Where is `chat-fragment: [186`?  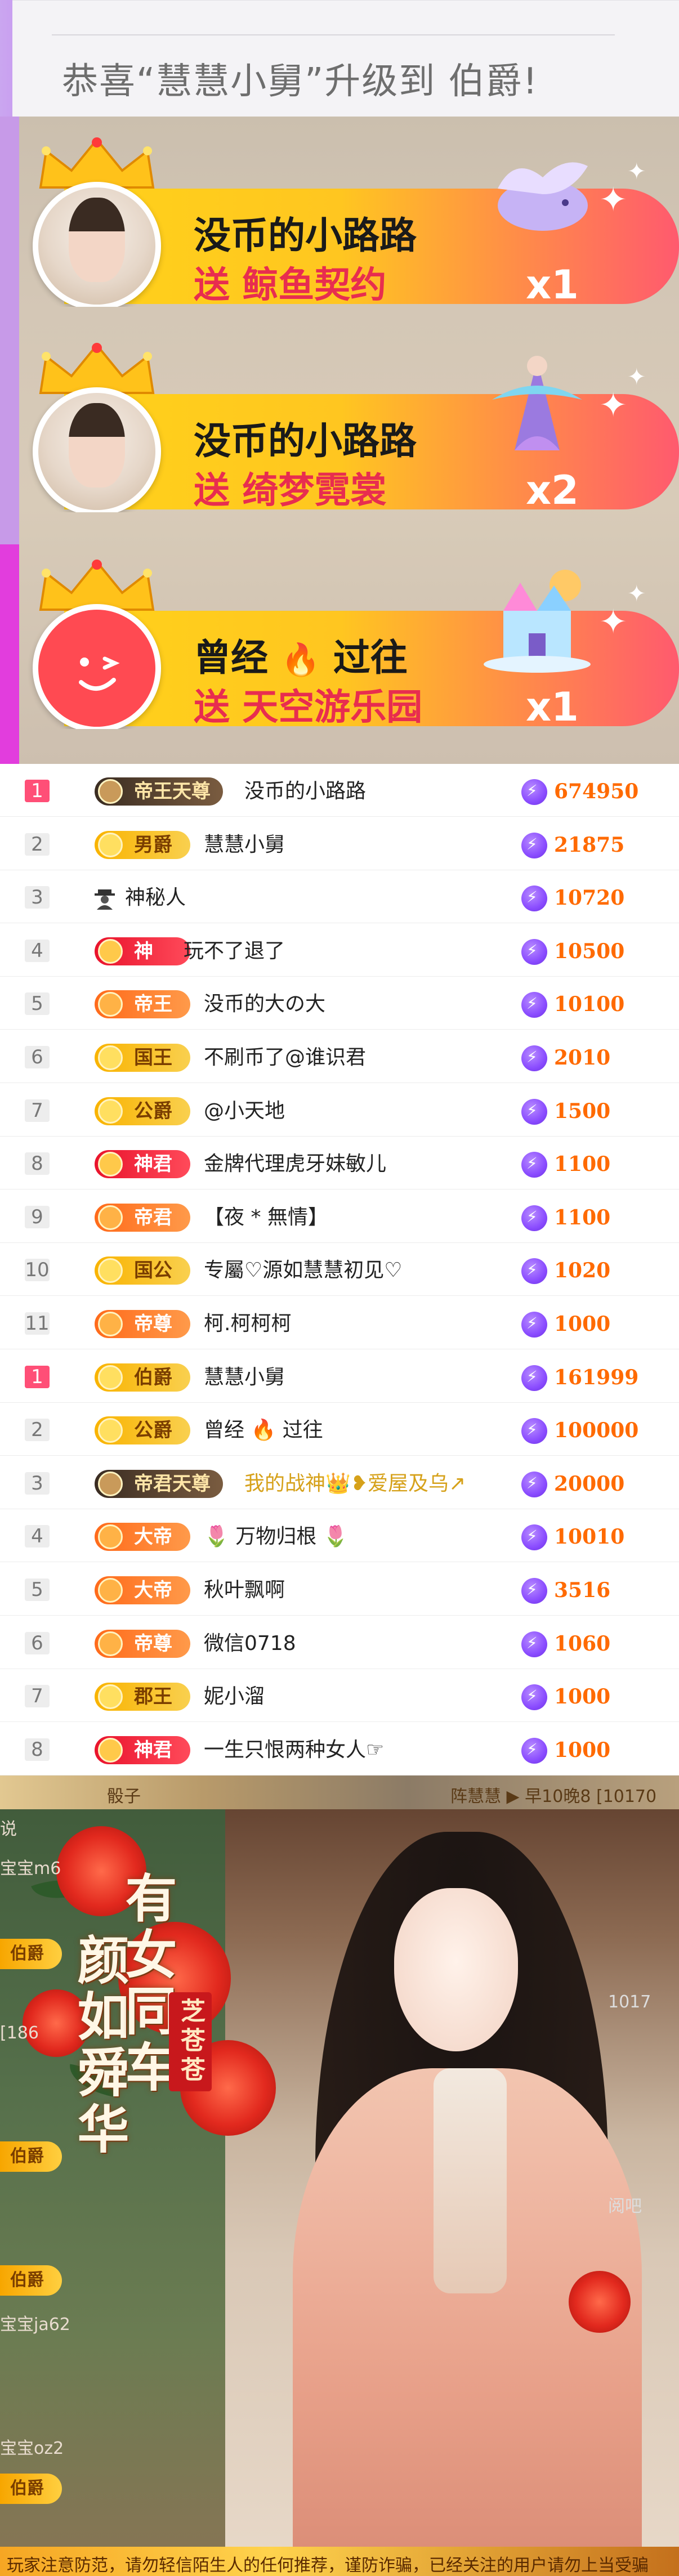 chat-fragment: [186 is located at coordinates (20, 2033).